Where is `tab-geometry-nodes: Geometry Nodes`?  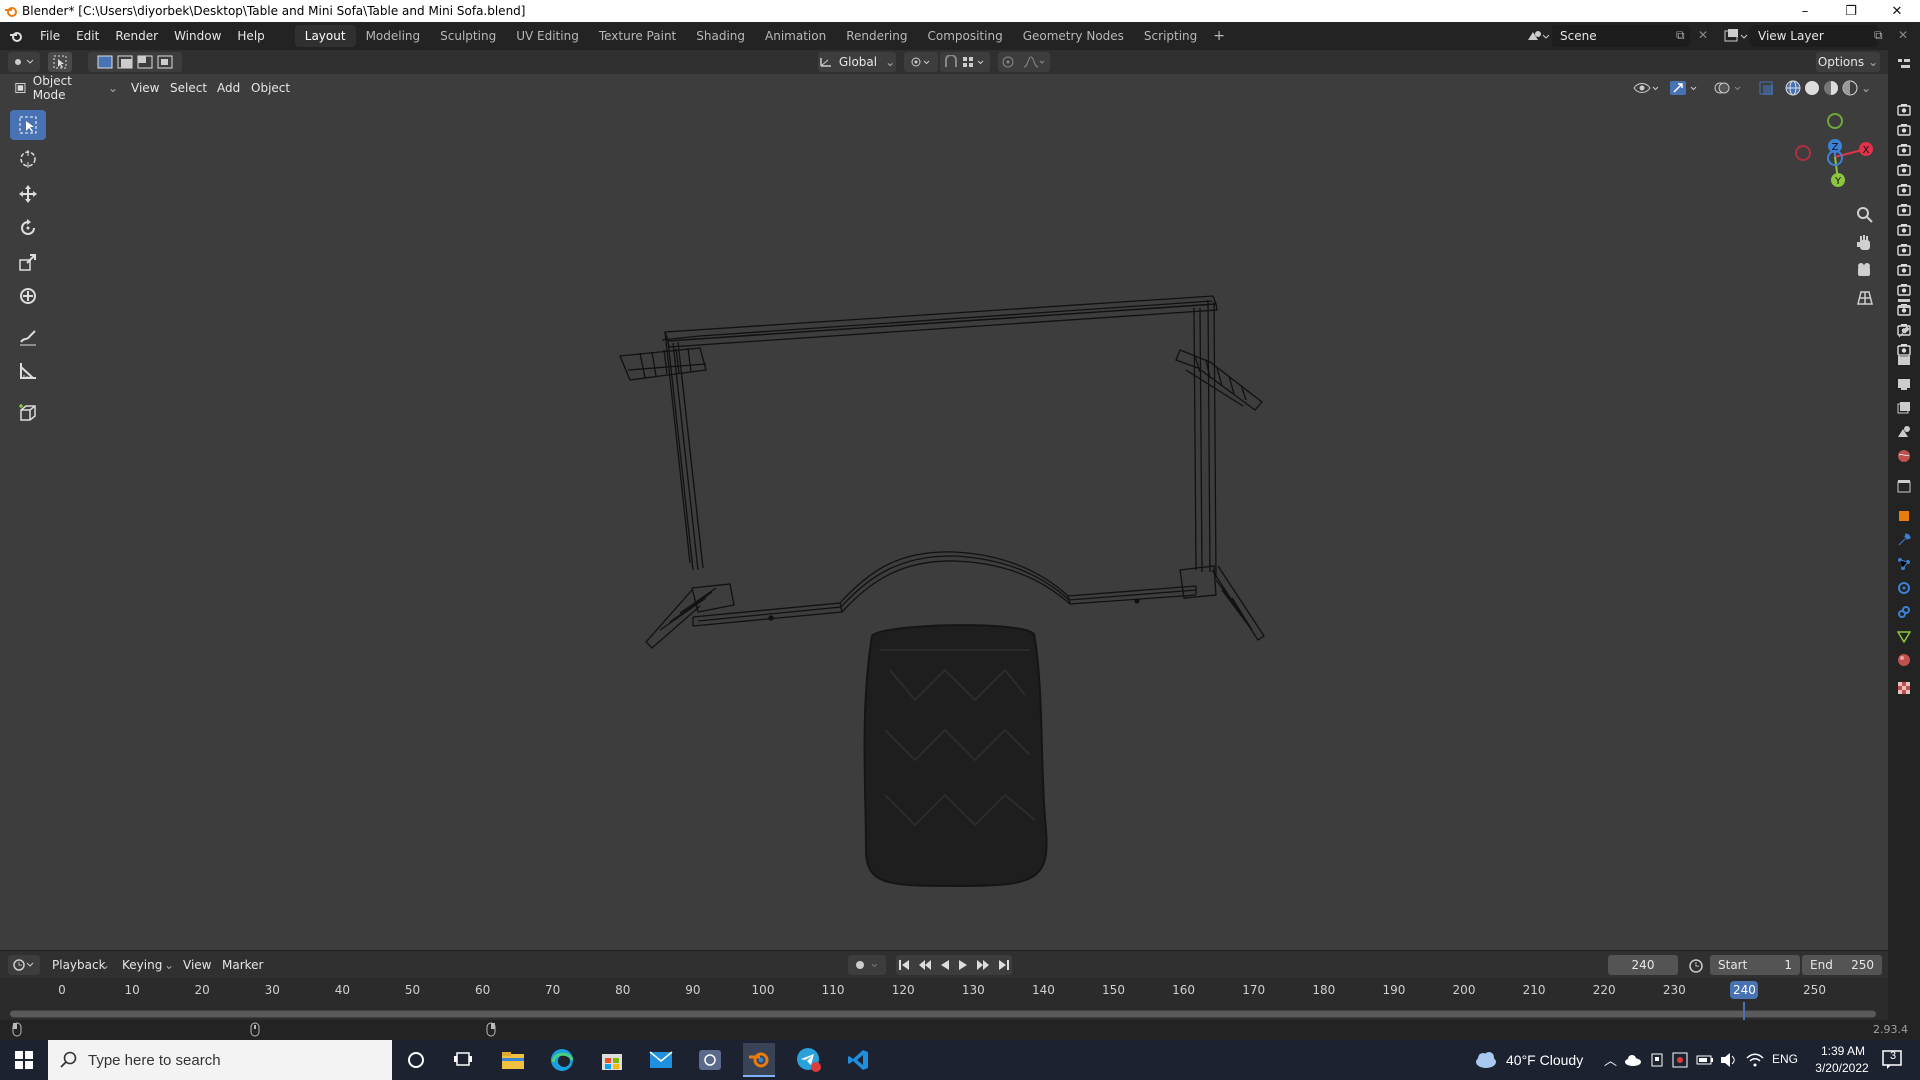
tab-geometry-nodes: Geometry Nodes is located at coordinates (1073, 36).